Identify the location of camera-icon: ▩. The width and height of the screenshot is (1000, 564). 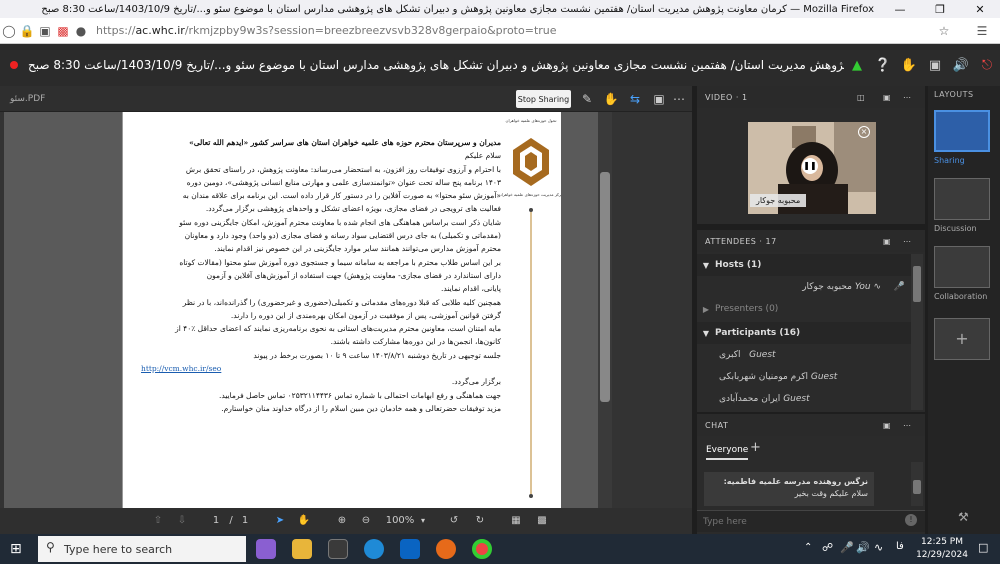
(63, 31).